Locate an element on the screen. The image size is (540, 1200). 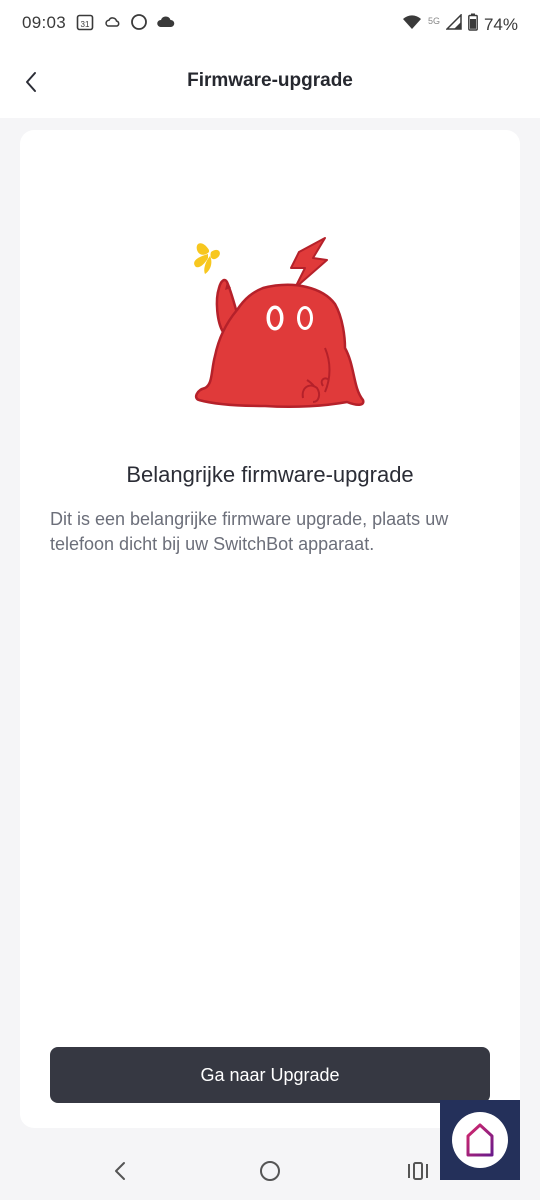
circle-status-icon is located at coordinates (139, 24).